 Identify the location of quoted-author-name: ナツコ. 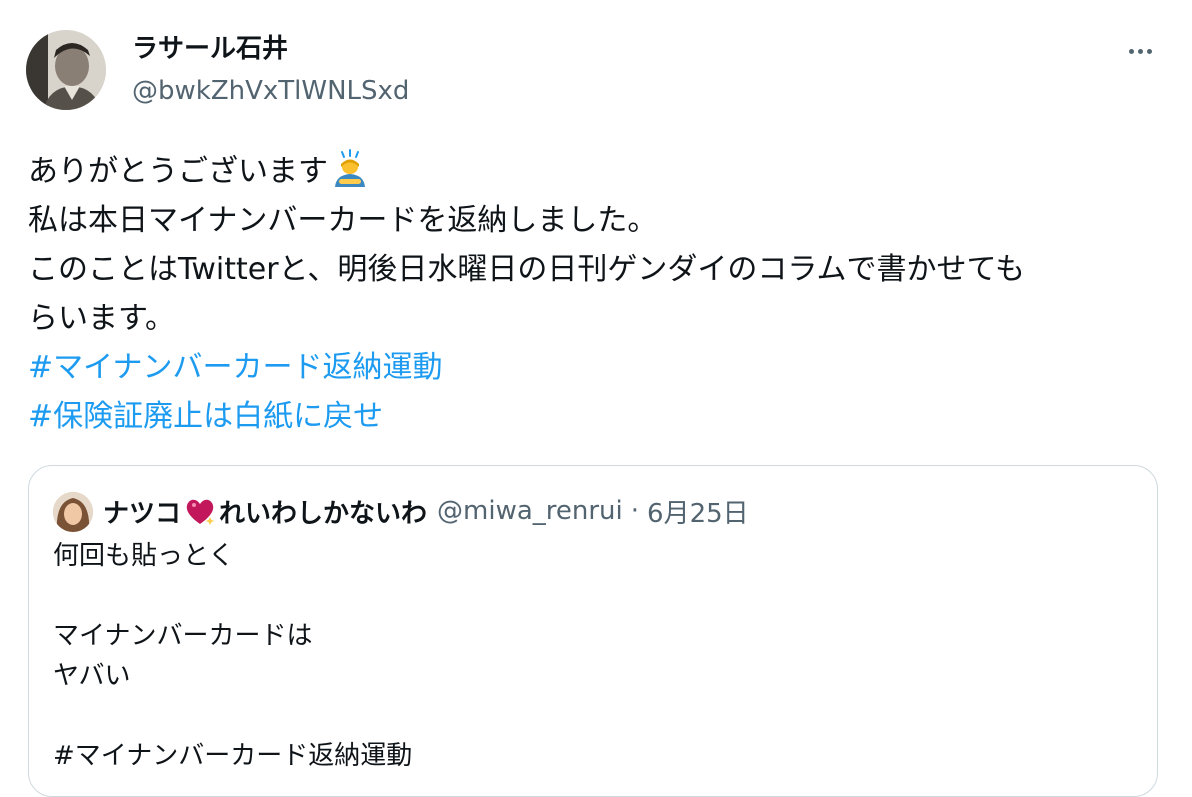
(142, 511).